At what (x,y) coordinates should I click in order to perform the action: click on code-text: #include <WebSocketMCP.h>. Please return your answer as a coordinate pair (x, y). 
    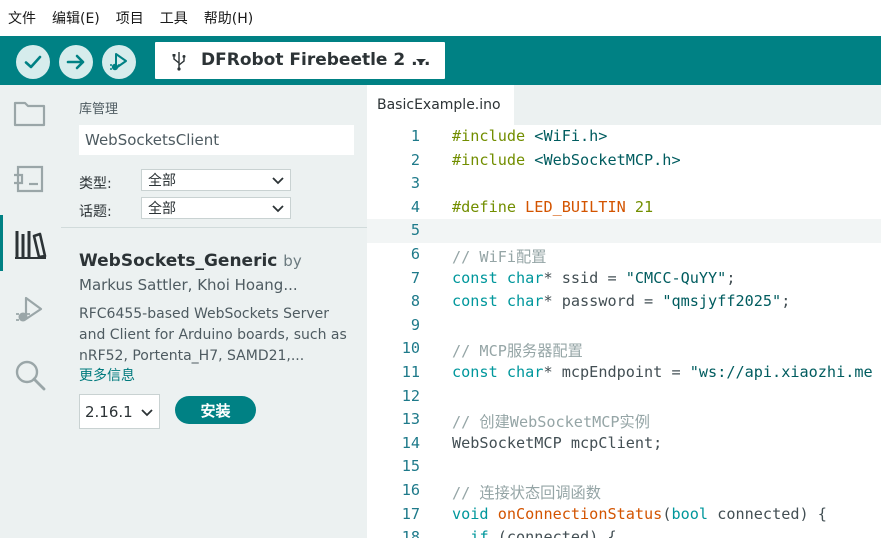
    Looking at the image, I should click on (566, 160).